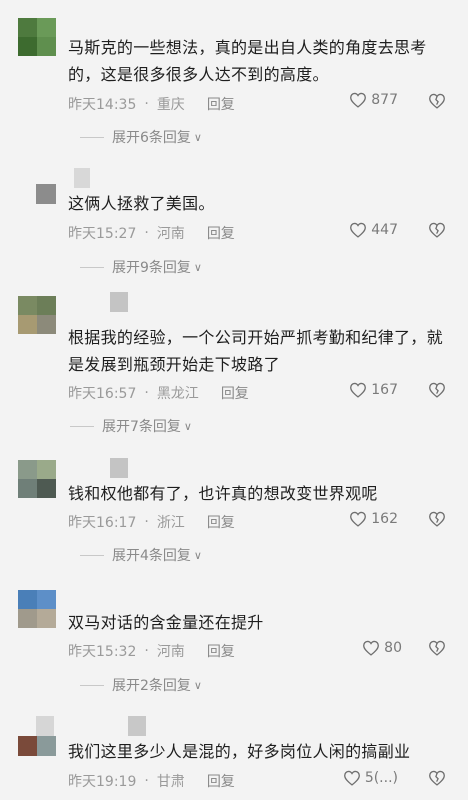 The width and height of the screenshot is (468, 800). What do you see at coordinates (151, 651) in the screenshot?
I see `comment-meta: 昨天15:32 · 河南 回复` at bounding box center [151, 651].